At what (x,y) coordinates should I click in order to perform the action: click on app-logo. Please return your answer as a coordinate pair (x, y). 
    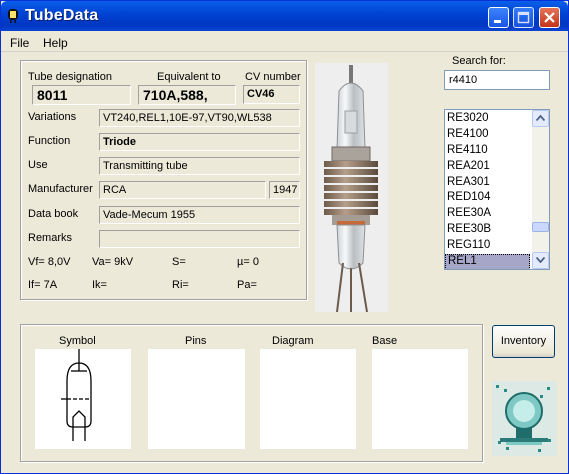
    Looking at the image, I should click on (524, 418).